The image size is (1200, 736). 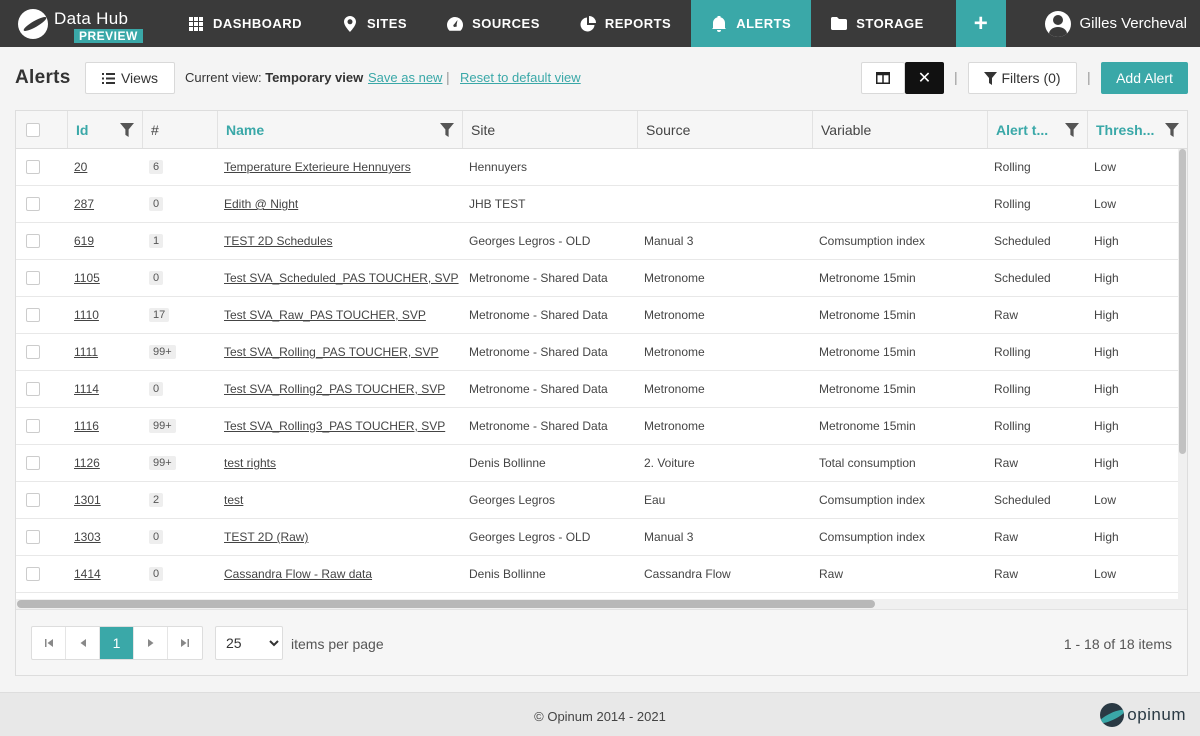 What do you see at coordinates (1122, 23) in the screenshot?
I see `user-menu: Gilles Vercheval` at bounding box center [1122, 23].